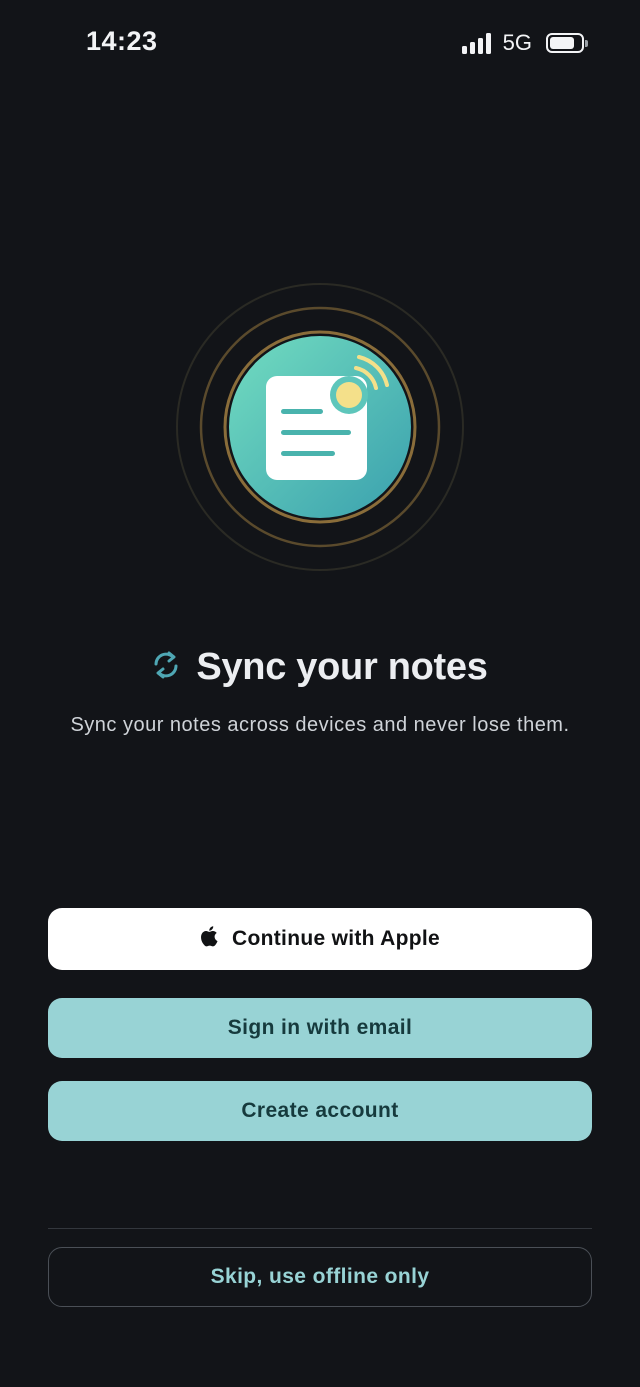 The width and height of the screenshot is (640, 1387). Describe the element at coordinates (166, 667) in the screenshot. I see `sync-icon` at that location.